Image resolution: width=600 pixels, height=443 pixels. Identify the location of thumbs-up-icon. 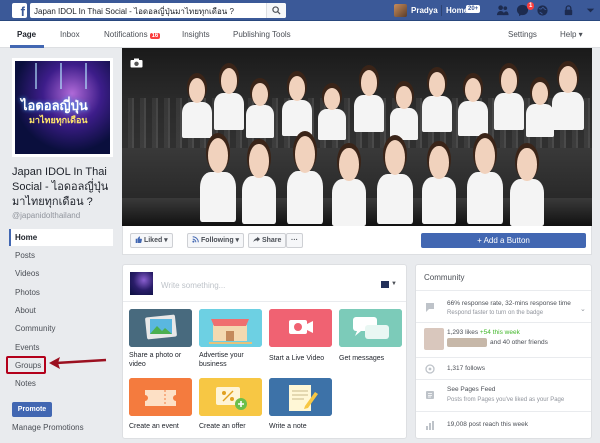
(138, 239).